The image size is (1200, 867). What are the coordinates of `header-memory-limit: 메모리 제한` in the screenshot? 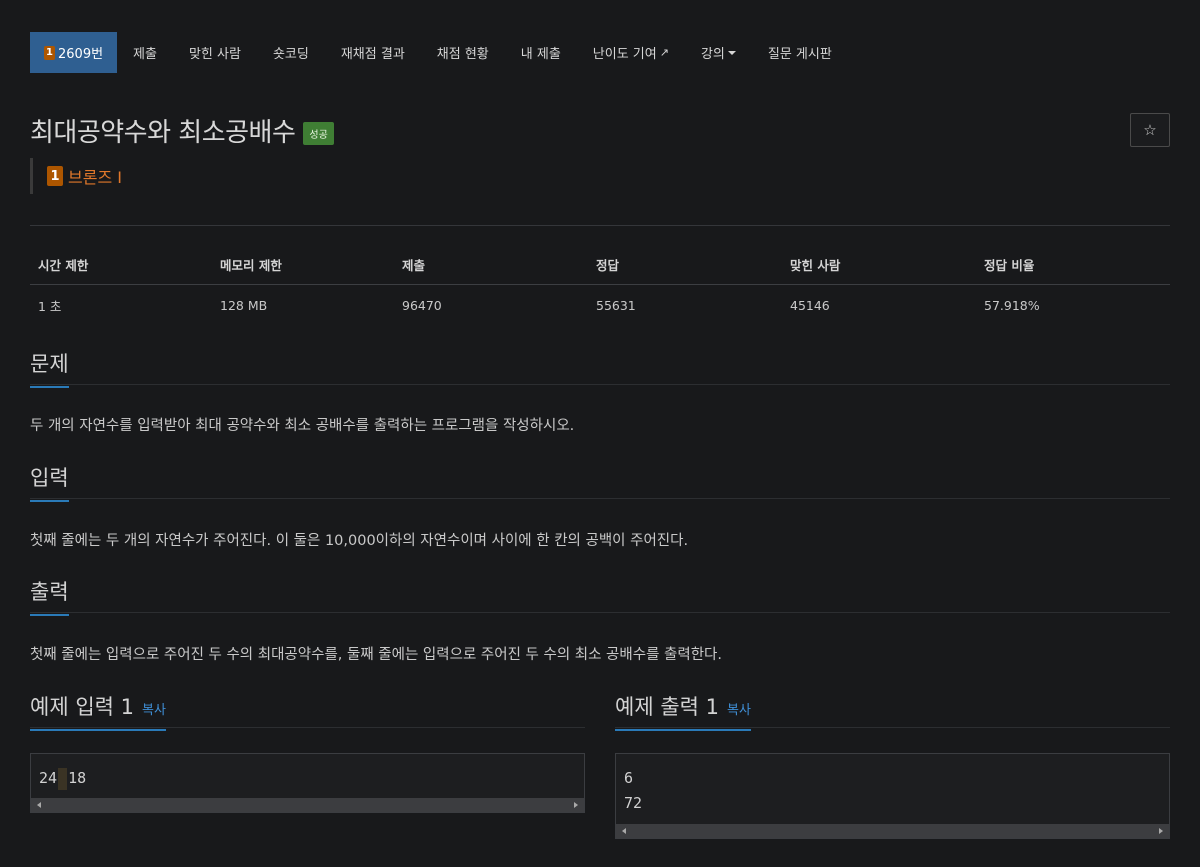 It's located at (303, 267).